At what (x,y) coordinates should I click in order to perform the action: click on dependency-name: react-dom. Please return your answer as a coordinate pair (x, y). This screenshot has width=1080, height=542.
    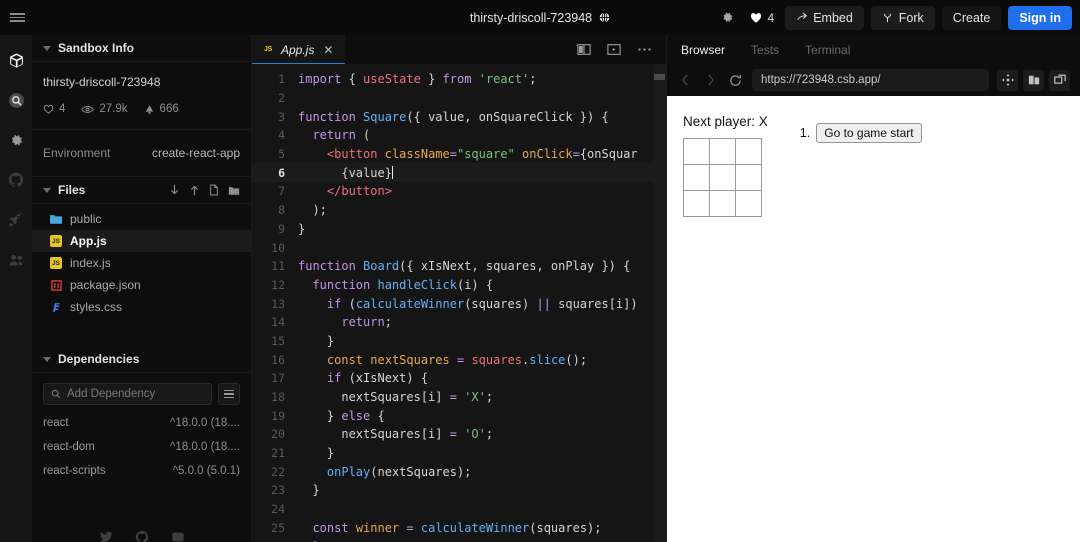
    Looking at the image, I should click on (69, 447).